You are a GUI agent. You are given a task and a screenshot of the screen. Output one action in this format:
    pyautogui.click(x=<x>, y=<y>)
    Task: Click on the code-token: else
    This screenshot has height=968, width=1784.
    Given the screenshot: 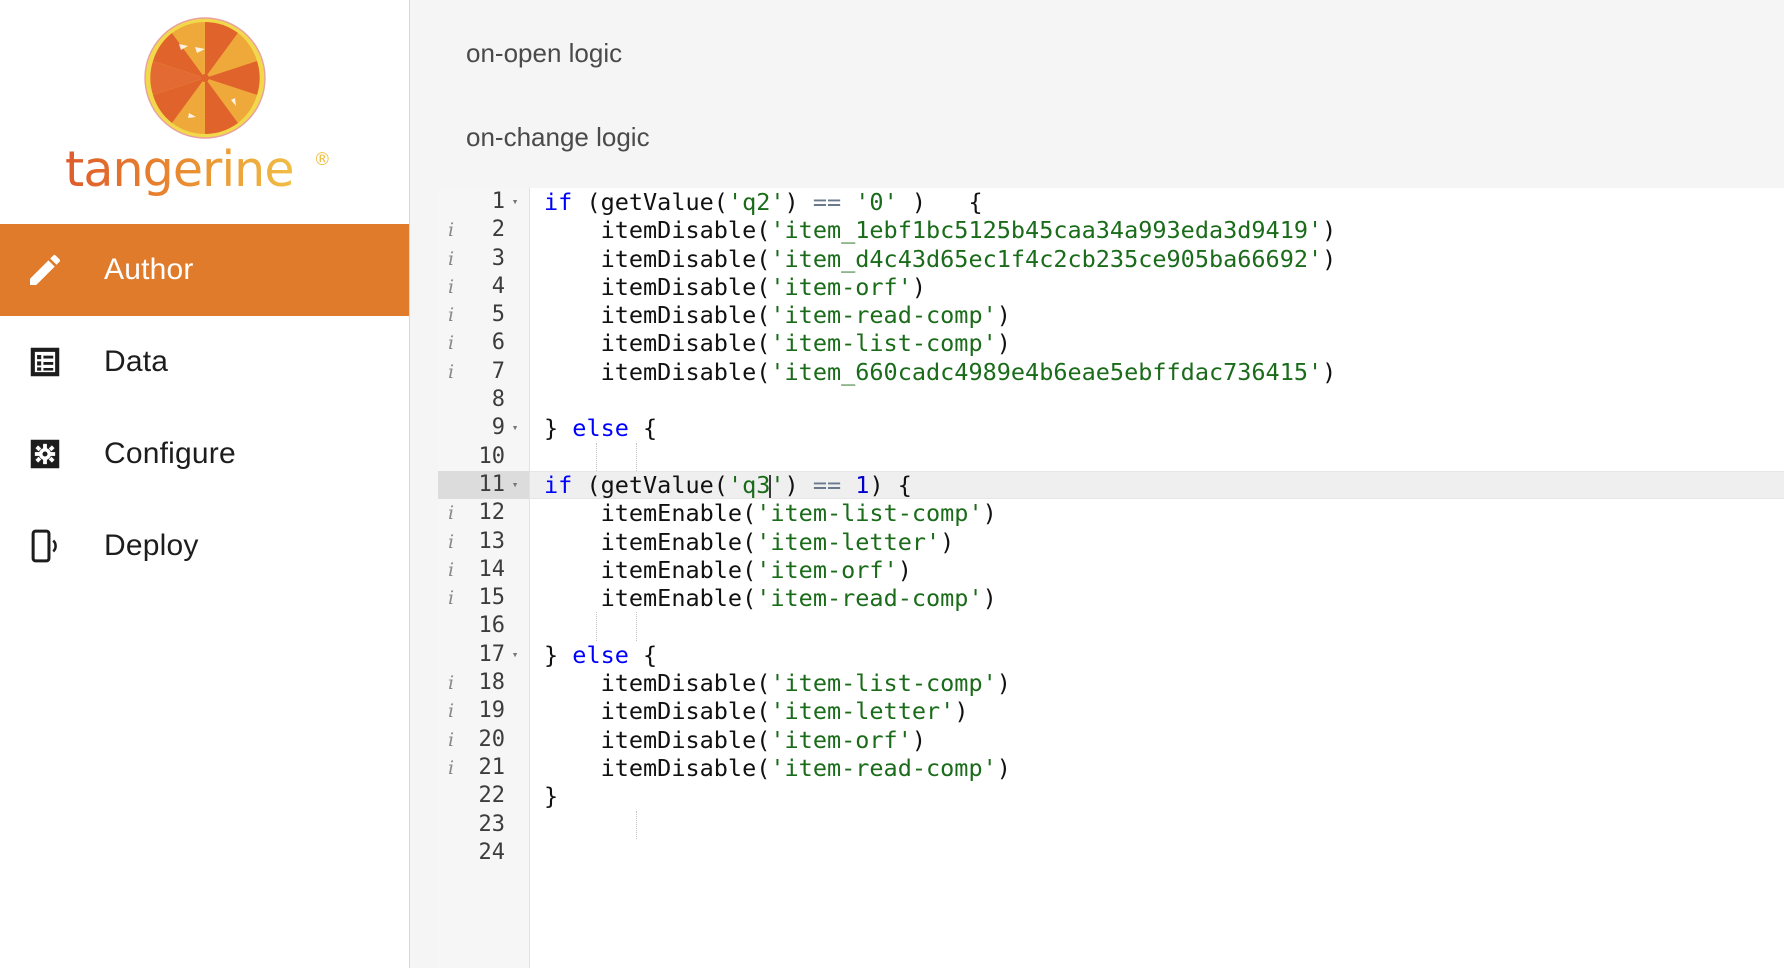 What is the action you would take?
    pyautogui.click(x=600, y=428)
    